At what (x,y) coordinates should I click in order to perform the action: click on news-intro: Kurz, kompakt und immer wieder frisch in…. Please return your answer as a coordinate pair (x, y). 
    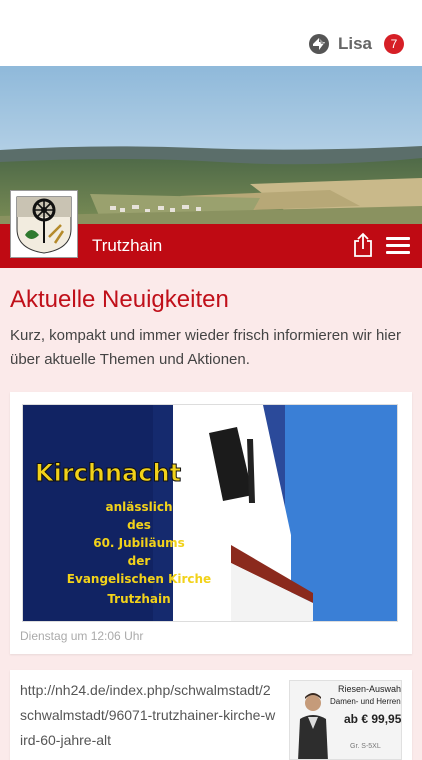
    Looking at the image, I should click on (205, 347).